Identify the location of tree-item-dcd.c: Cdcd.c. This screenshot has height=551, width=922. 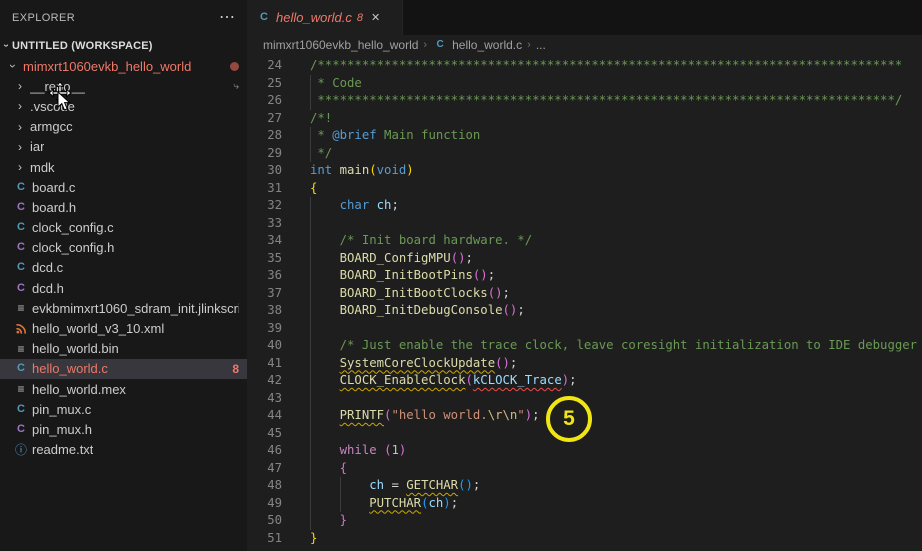
(123, 268).